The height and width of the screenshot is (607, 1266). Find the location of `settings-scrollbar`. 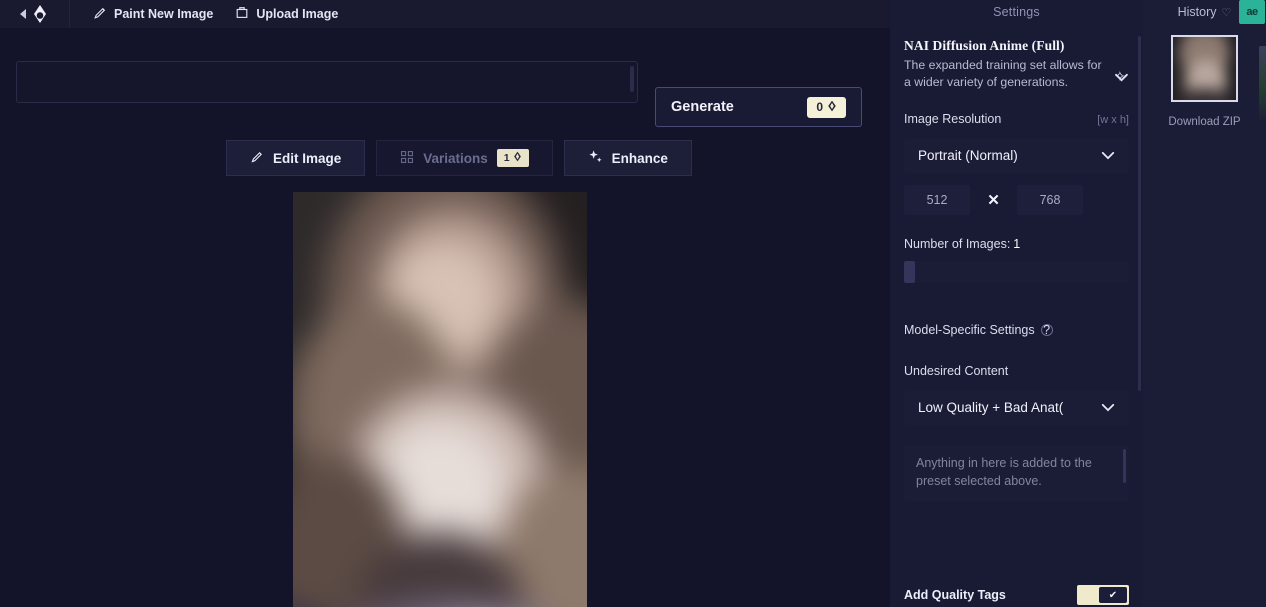

settings-scrollbar is located at coordinates (1139, 213).